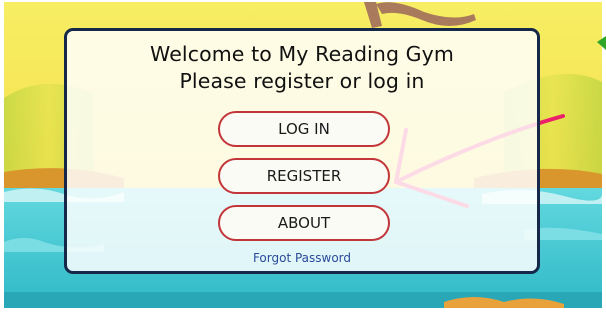  What do you see at coordinates (302, 258) in the screenshot?
I see `forgot-password-link: Forgot Password` at bounding box center [302, 258].